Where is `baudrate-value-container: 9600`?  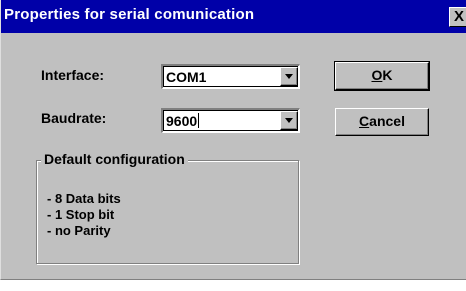 baudrate-value-container: 9600 is located at coordinates (183, 121).